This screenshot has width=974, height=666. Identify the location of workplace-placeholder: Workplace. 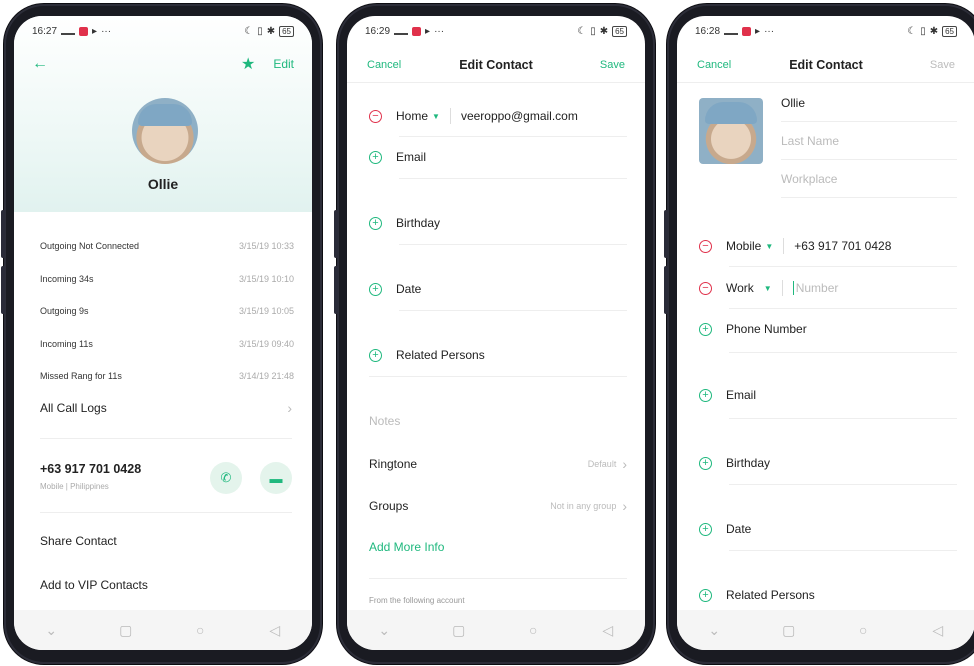
(809, 178).